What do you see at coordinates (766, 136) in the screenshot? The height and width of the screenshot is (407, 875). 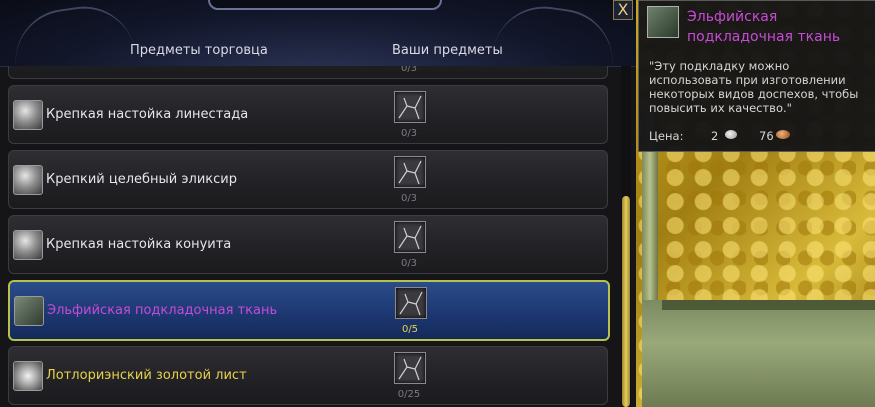 I see `copper-value: 76` at bounding box center [766, 136].